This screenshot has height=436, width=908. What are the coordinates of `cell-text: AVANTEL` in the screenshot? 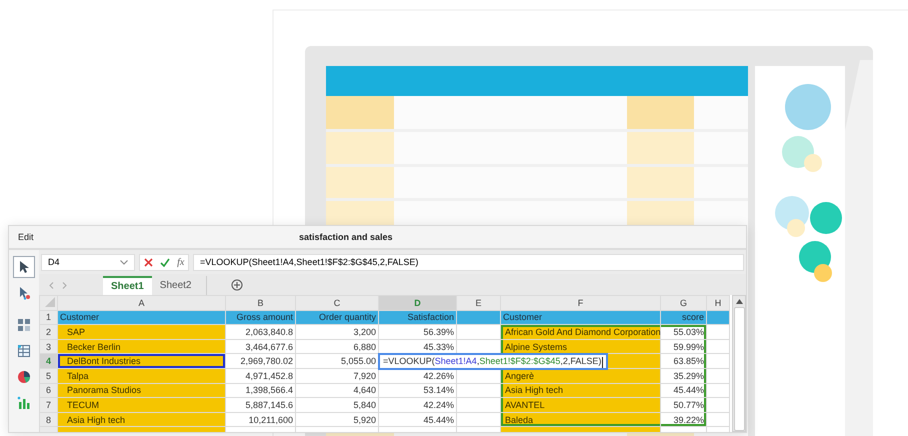 It's located at (525, 405).